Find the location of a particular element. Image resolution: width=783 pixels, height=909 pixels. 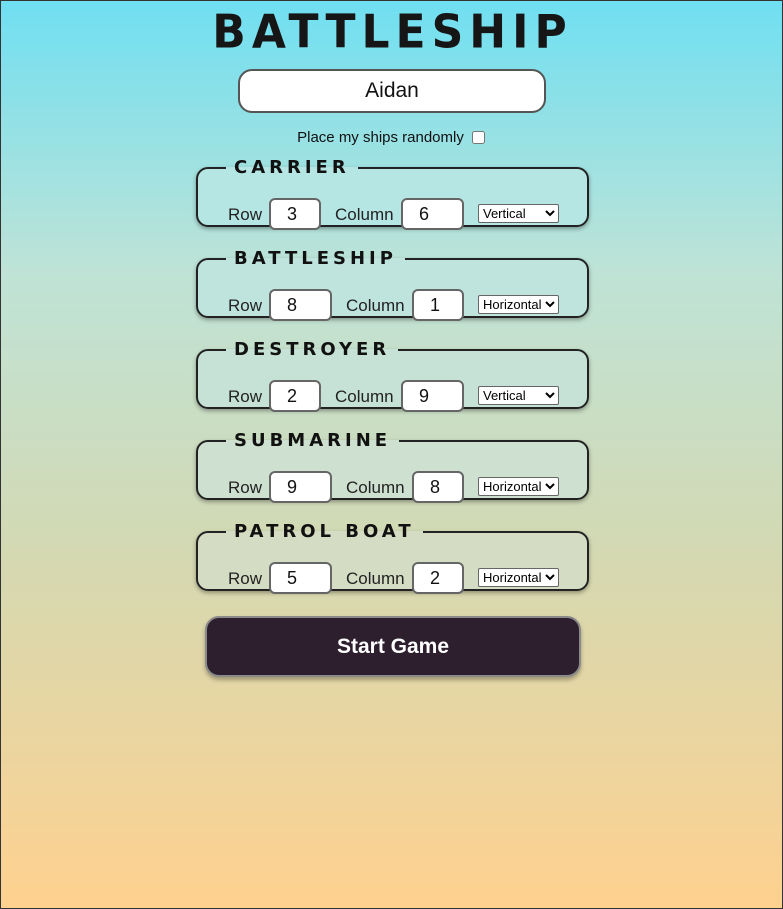

ship-destroyer: DESTROYER Row Column VerticalHorizontal is located at coordinates (392, 375).